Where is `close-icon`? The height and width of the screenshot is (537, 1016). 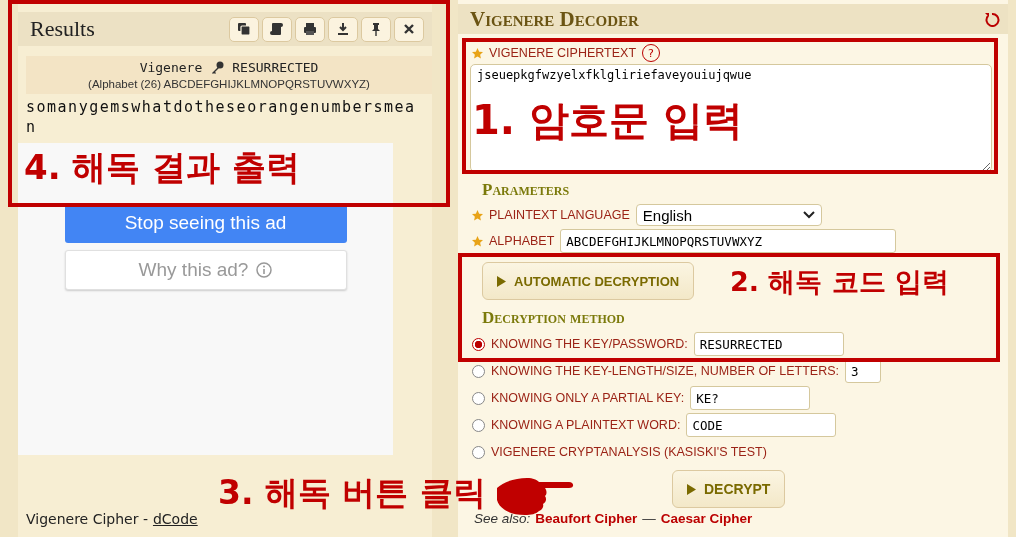 close-icon is located at coordinates (409, 29).